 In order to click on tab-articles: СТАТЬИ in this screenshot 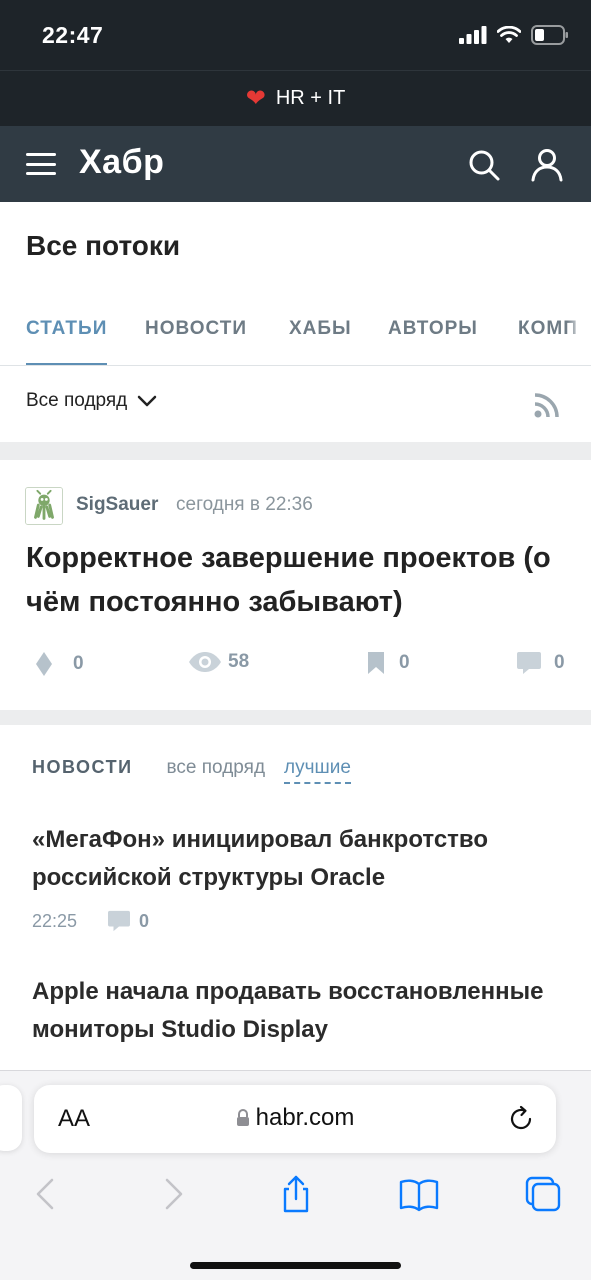, I will do `click(66, 329)`.